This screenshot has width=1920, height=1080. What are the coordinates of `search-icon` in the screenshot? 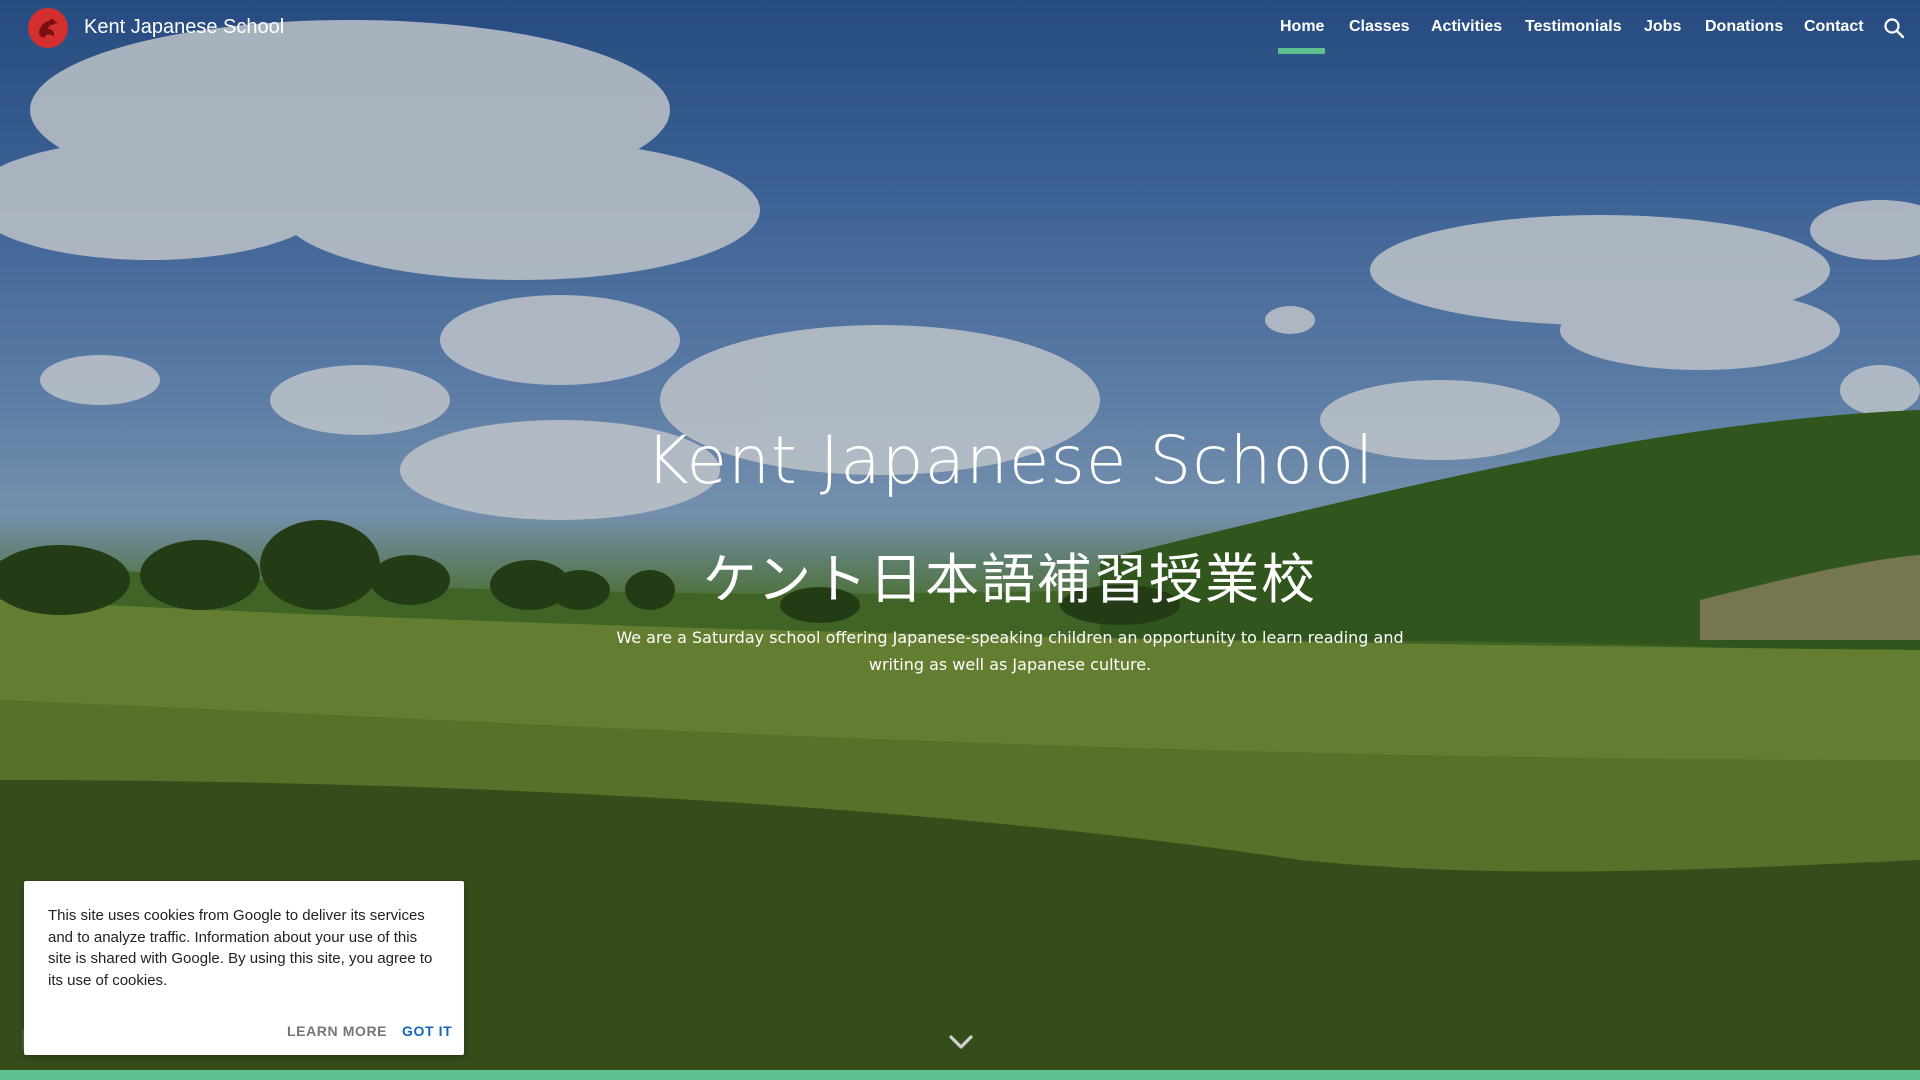 It's located at (1894, 28).